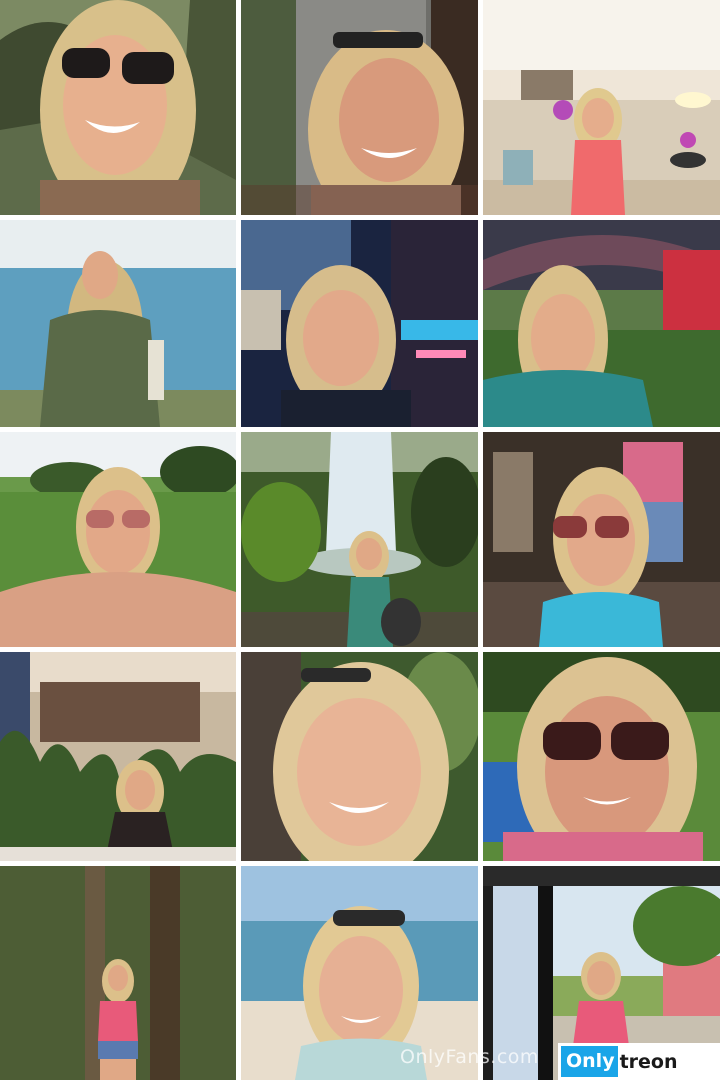 The width and height of the screenshot is (720, 1080). I want to click on watermark-site-text: OnlyFans.com, so click(469, 1057).